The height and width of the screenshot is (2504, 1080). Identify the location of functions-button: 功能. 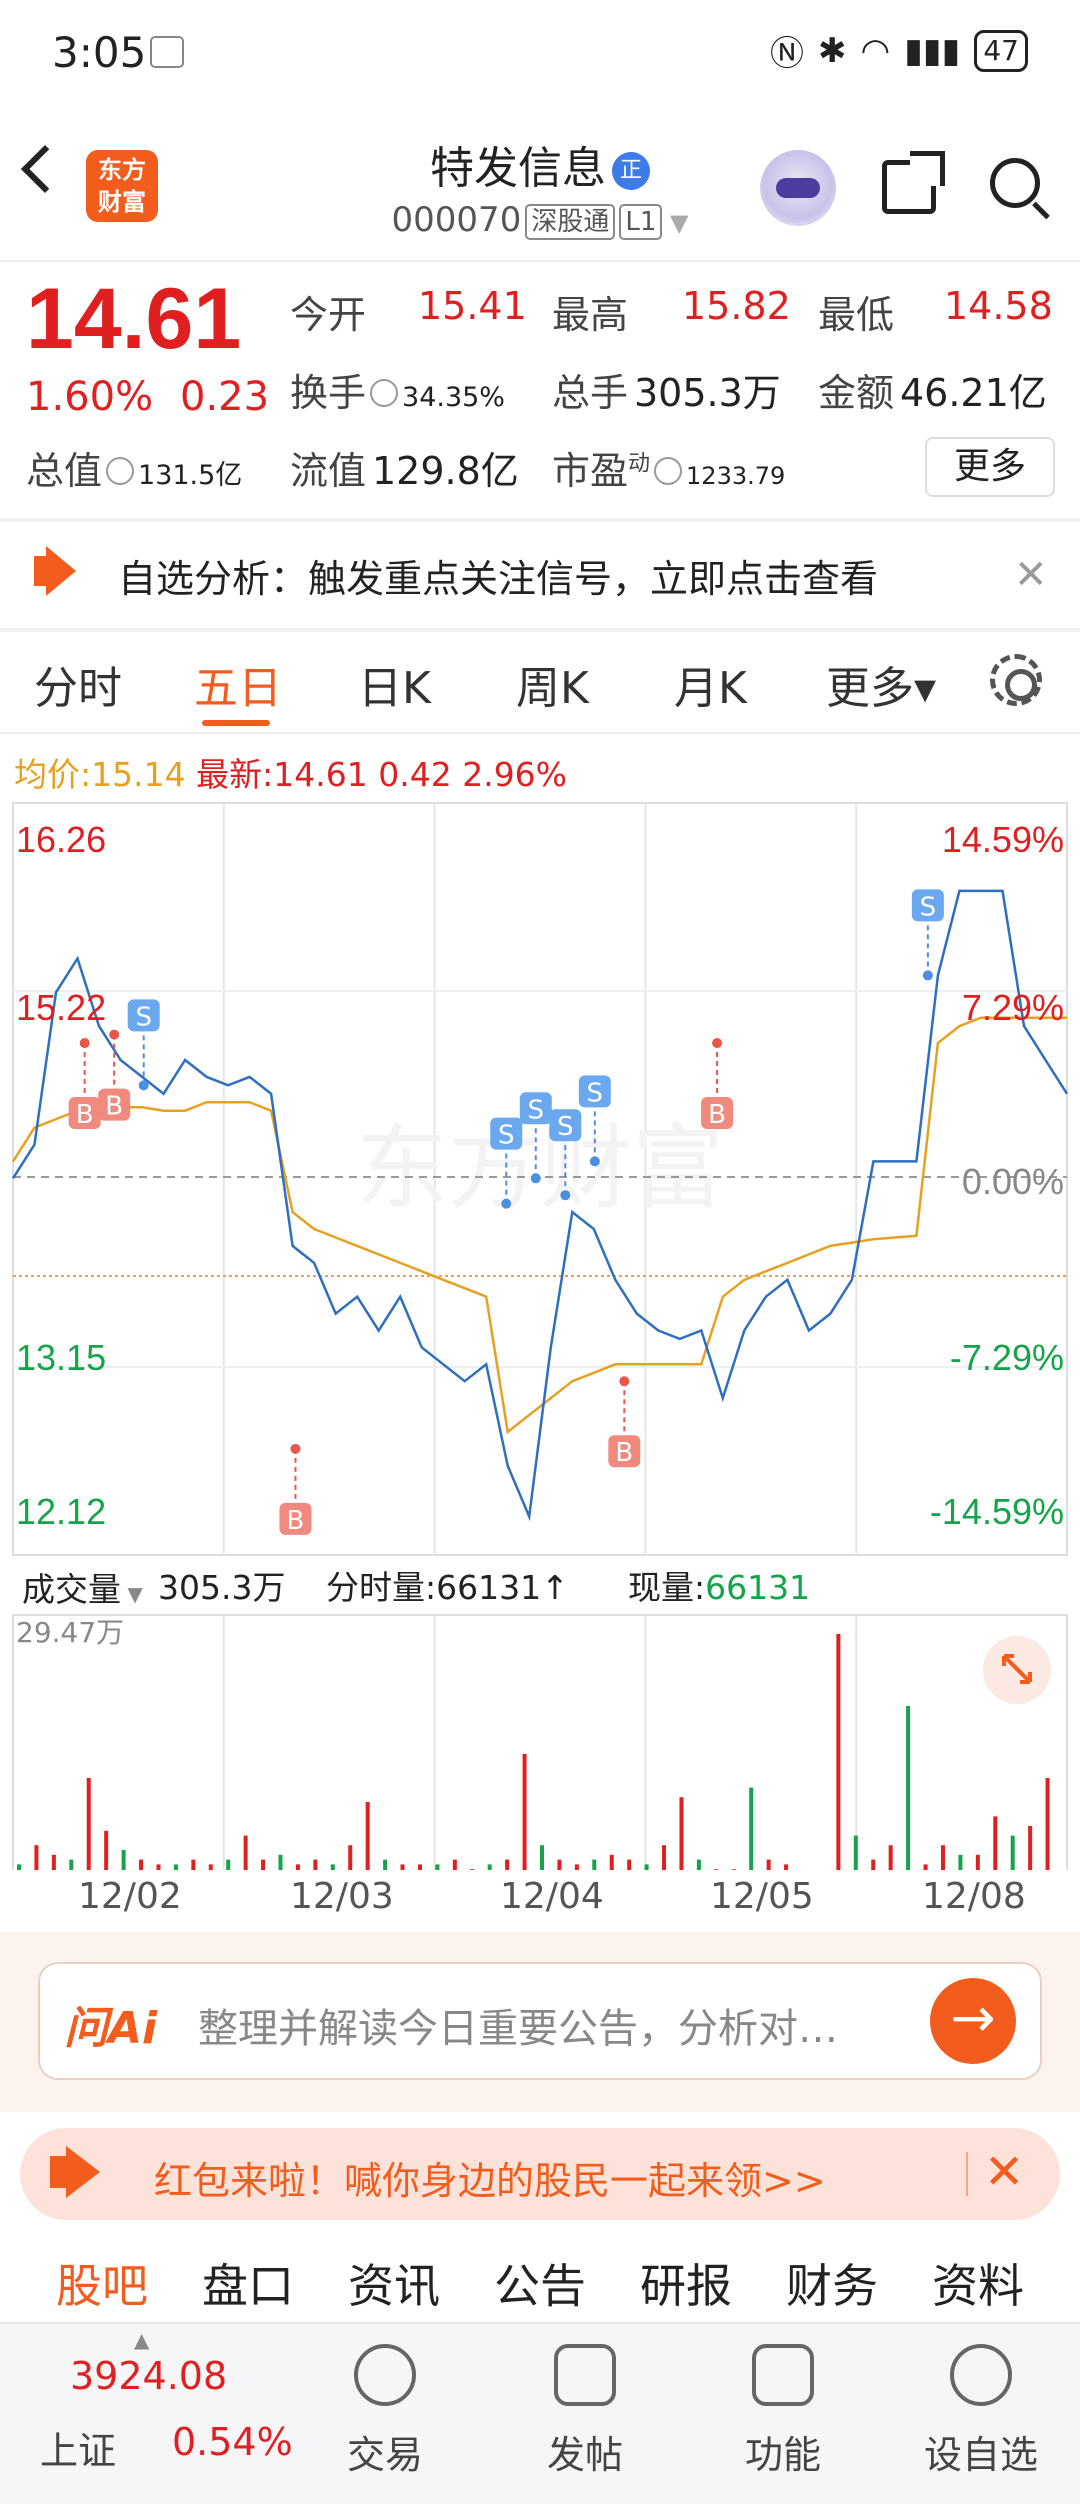
(783, 2411).